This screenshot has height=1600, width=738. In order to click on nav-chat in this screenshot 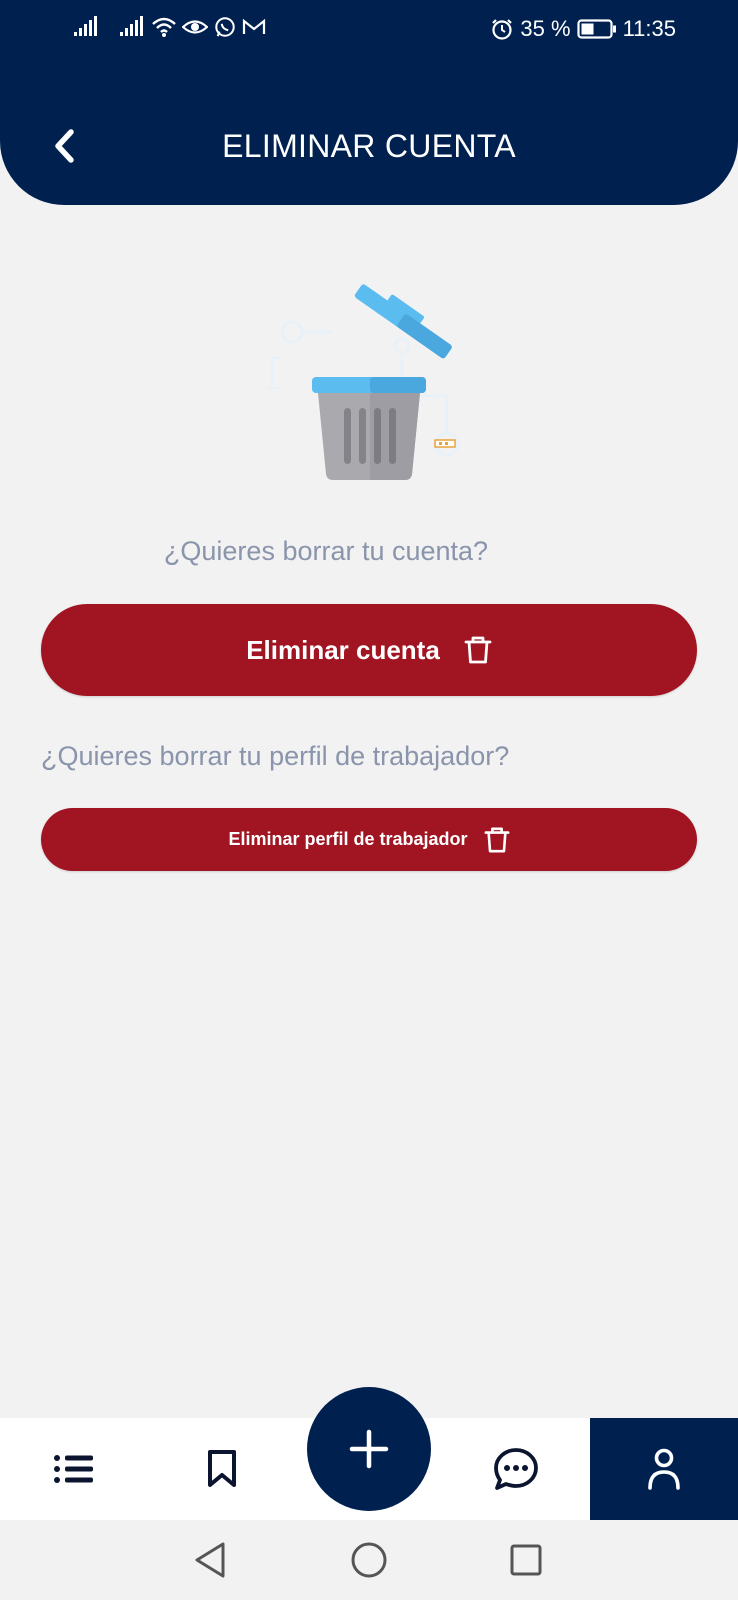, I will do `click(516, 1469)`.